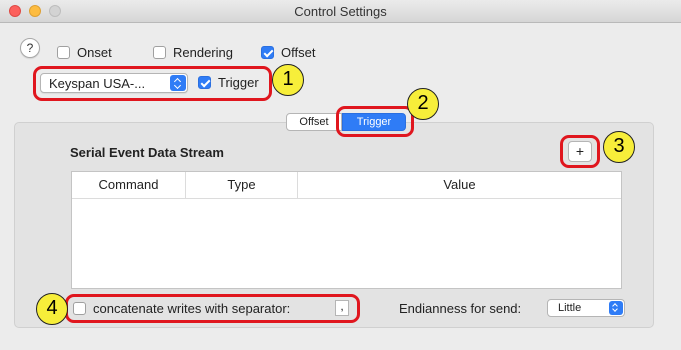  Describe the element at coordinates (459, 185) in the screenshot. I see `column-header-value: Value` at that location.